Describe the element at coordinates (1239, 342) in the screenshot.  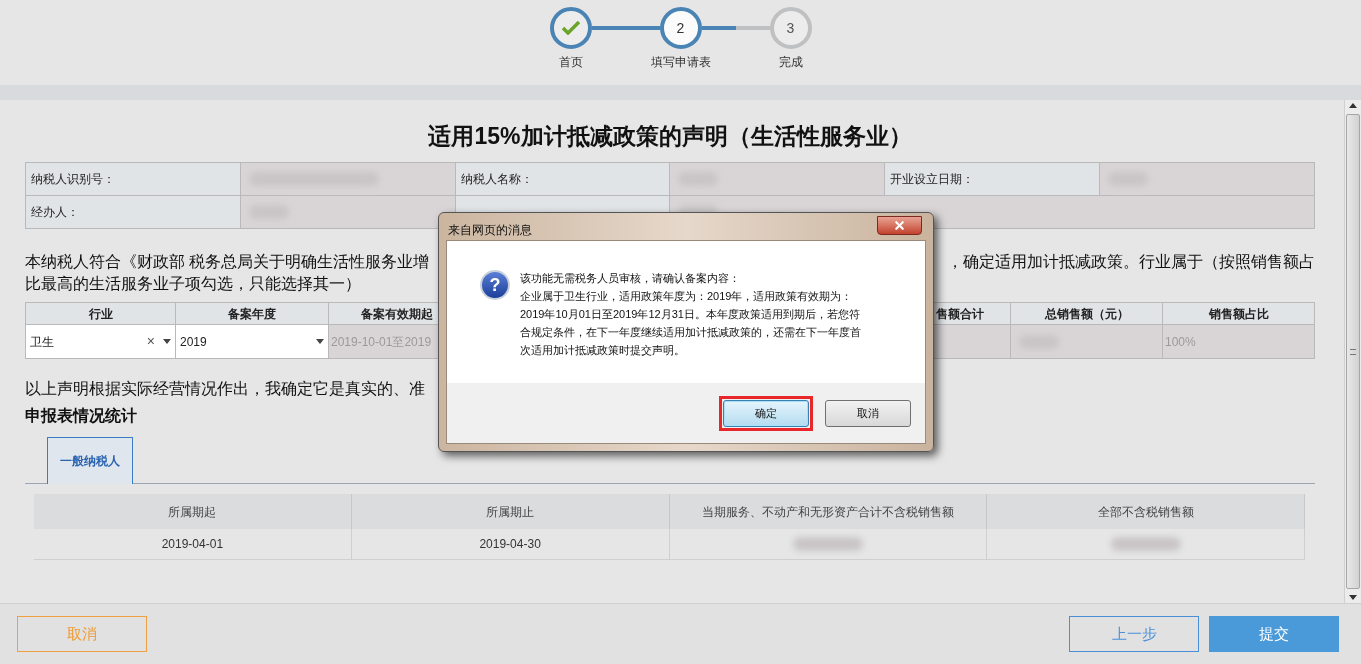
I see `readonly-field: 100%` at that location.